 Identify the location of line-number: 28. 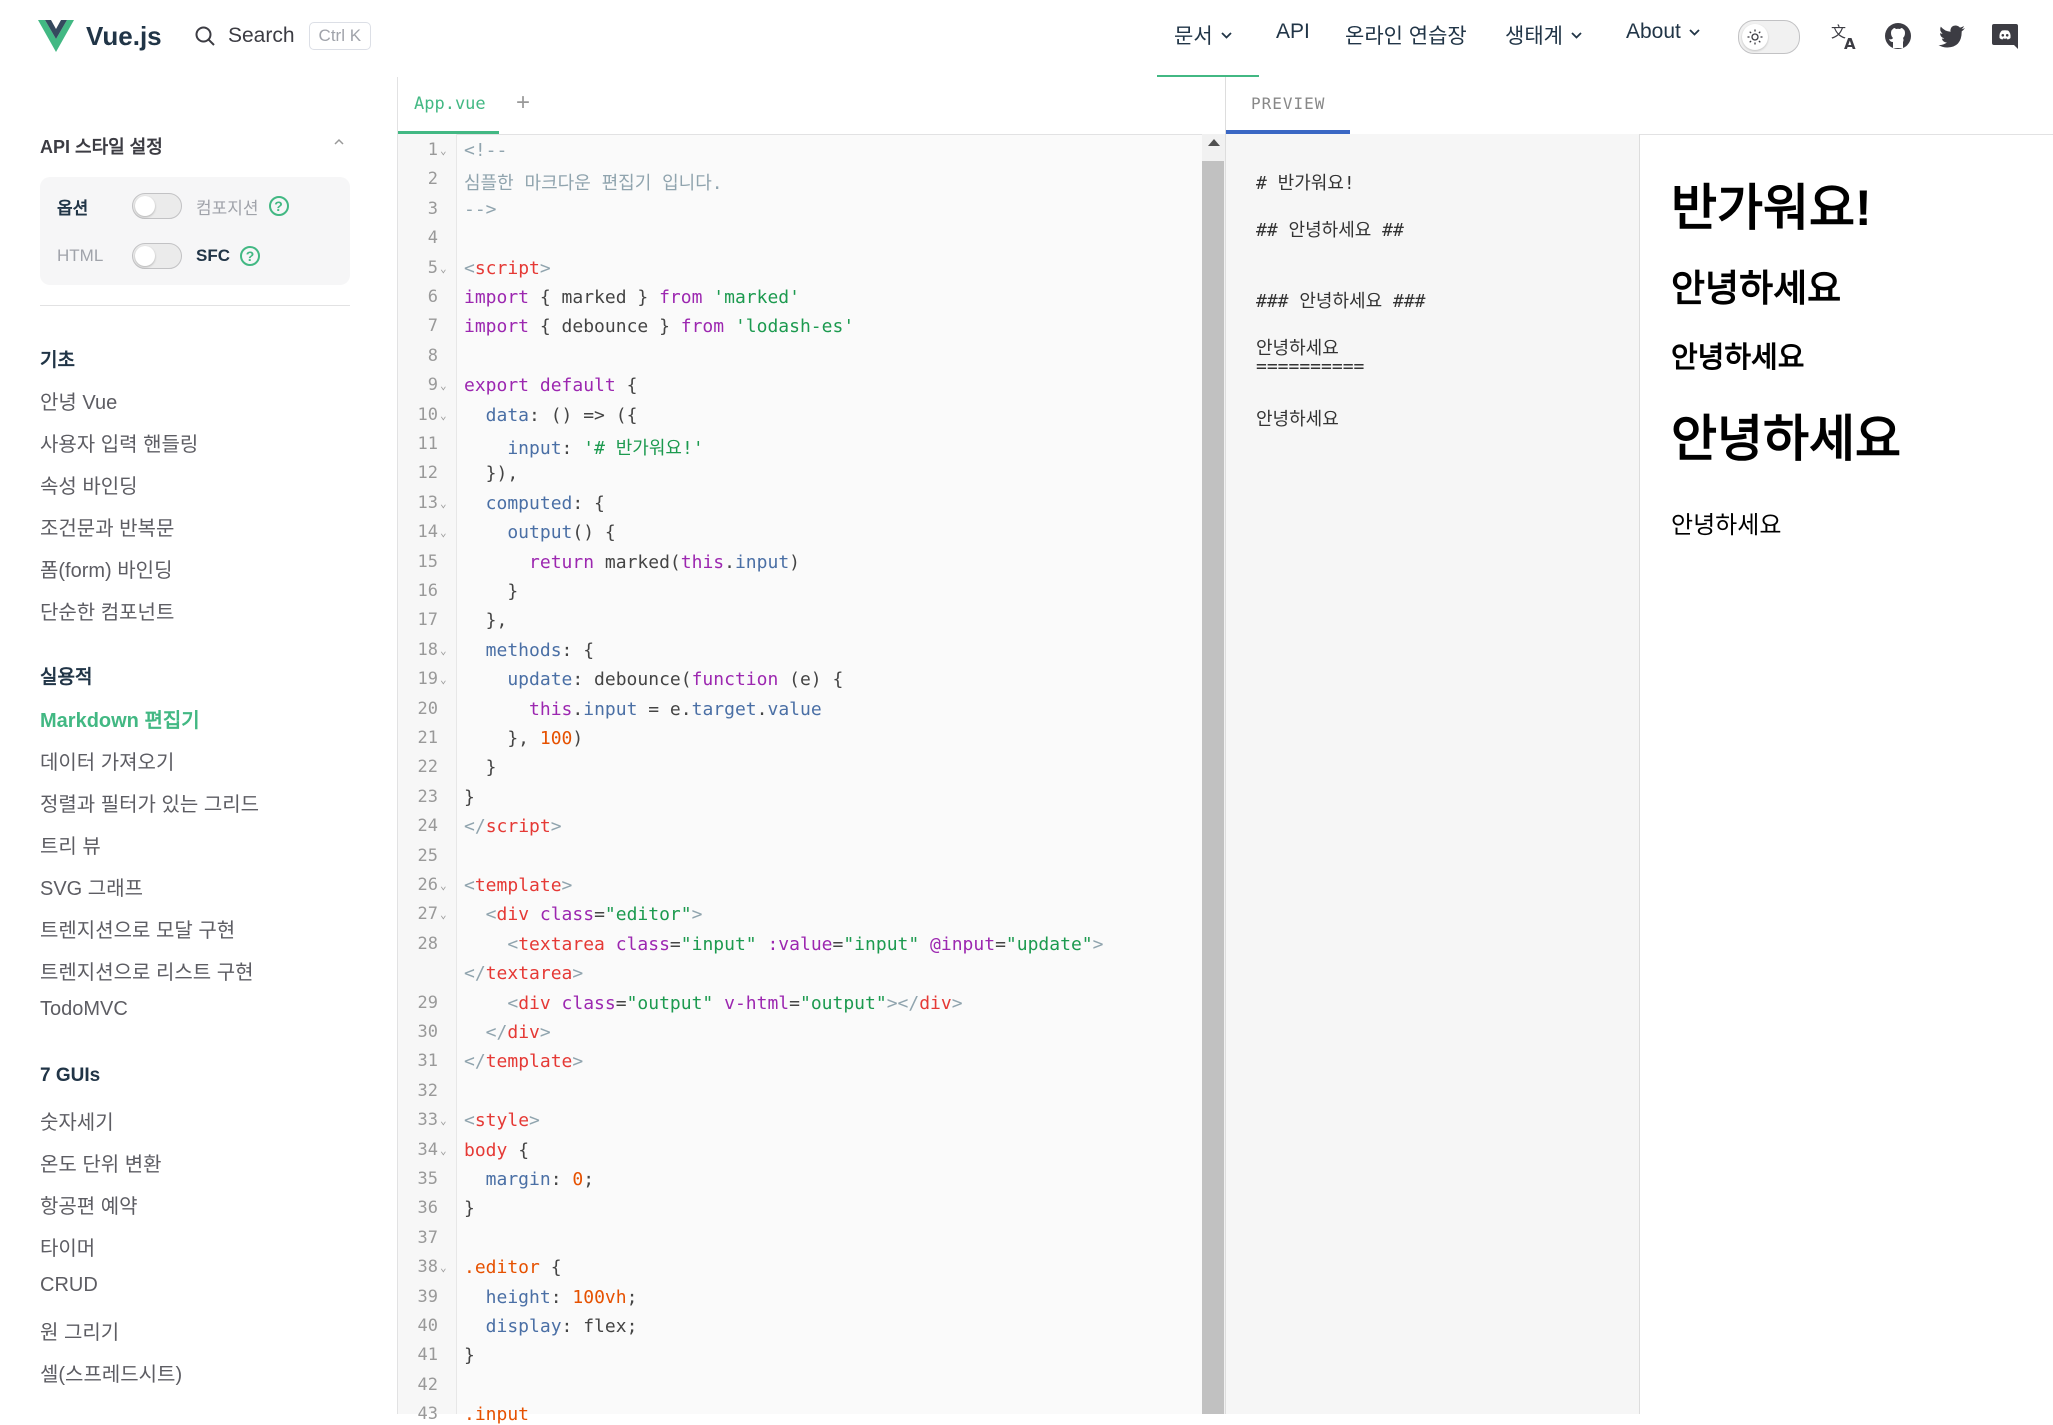
(427, 944).